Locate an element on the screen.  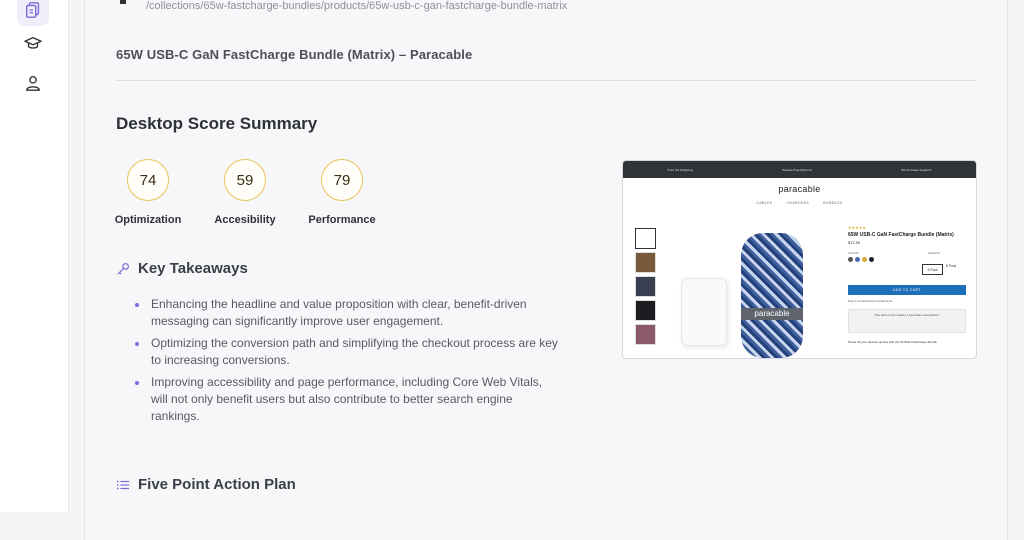
preview-payment-note: Pay in 4 interest-free installments is located at coordinates (870, 301).